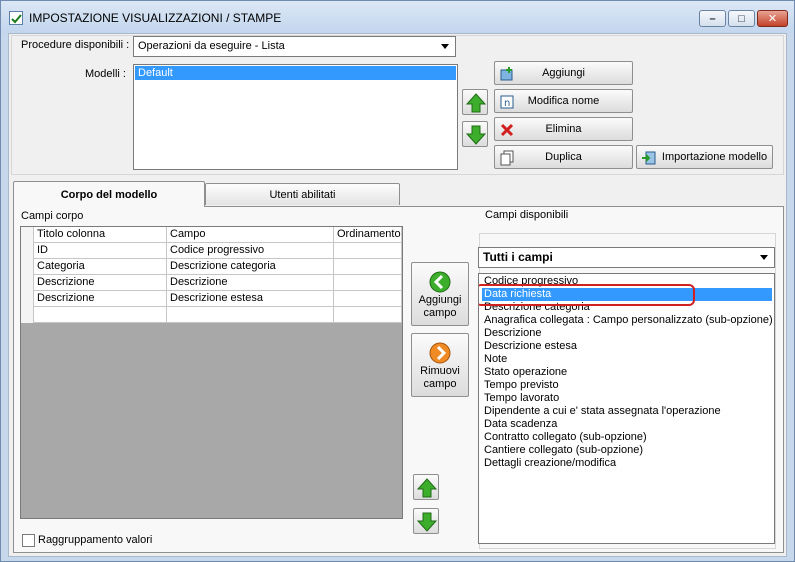  I want to click on raggruppamento-label: Raggruppamento valori, so click(95, 540).